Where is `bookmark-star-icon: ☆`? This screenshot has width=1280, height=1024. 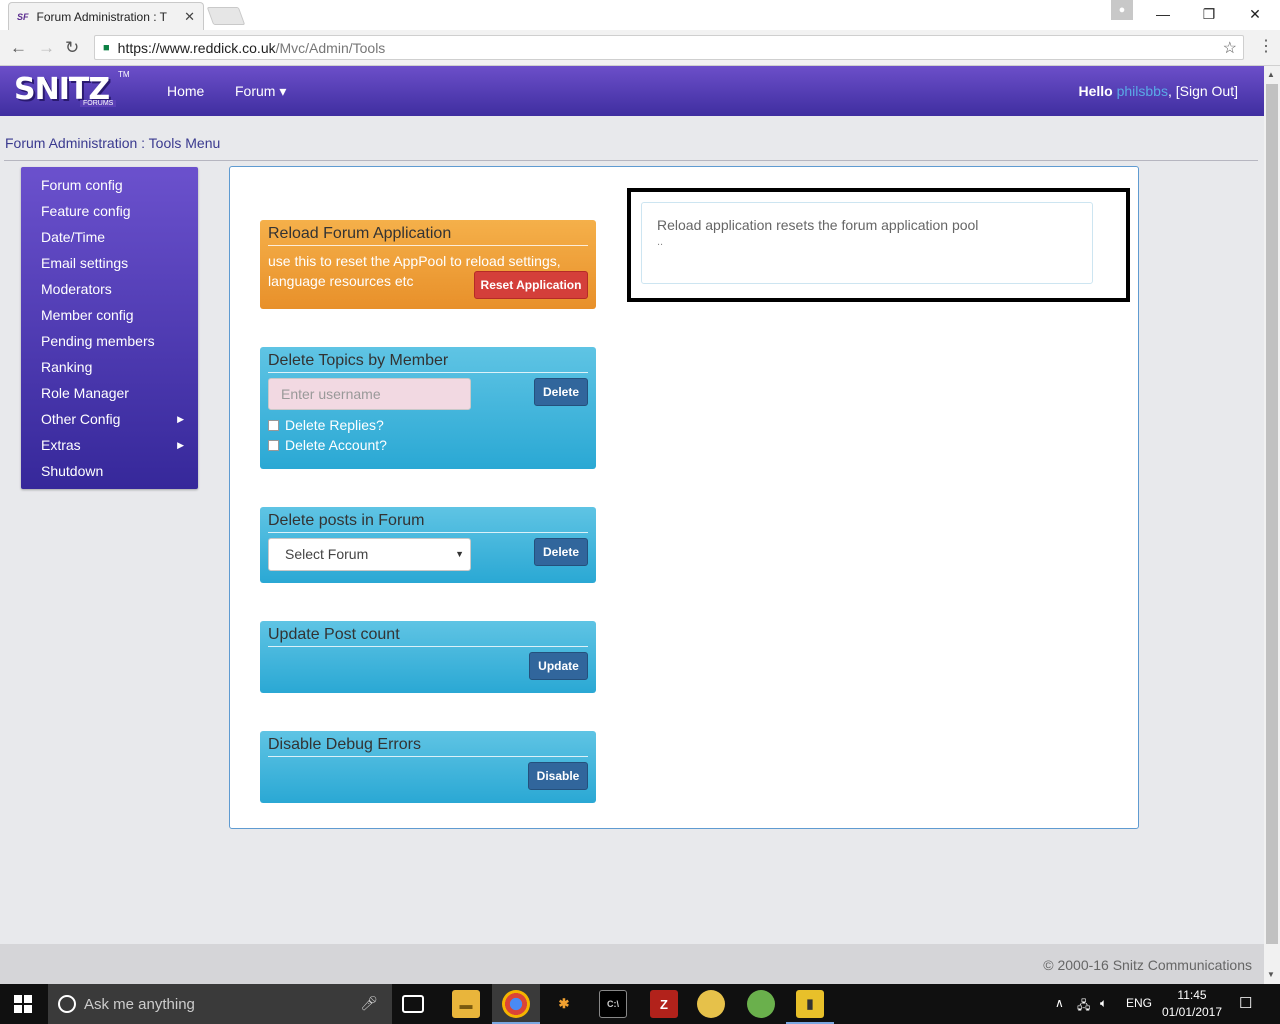
bookmark-star-icon: ☆ is located at coordinates (1230, 48).